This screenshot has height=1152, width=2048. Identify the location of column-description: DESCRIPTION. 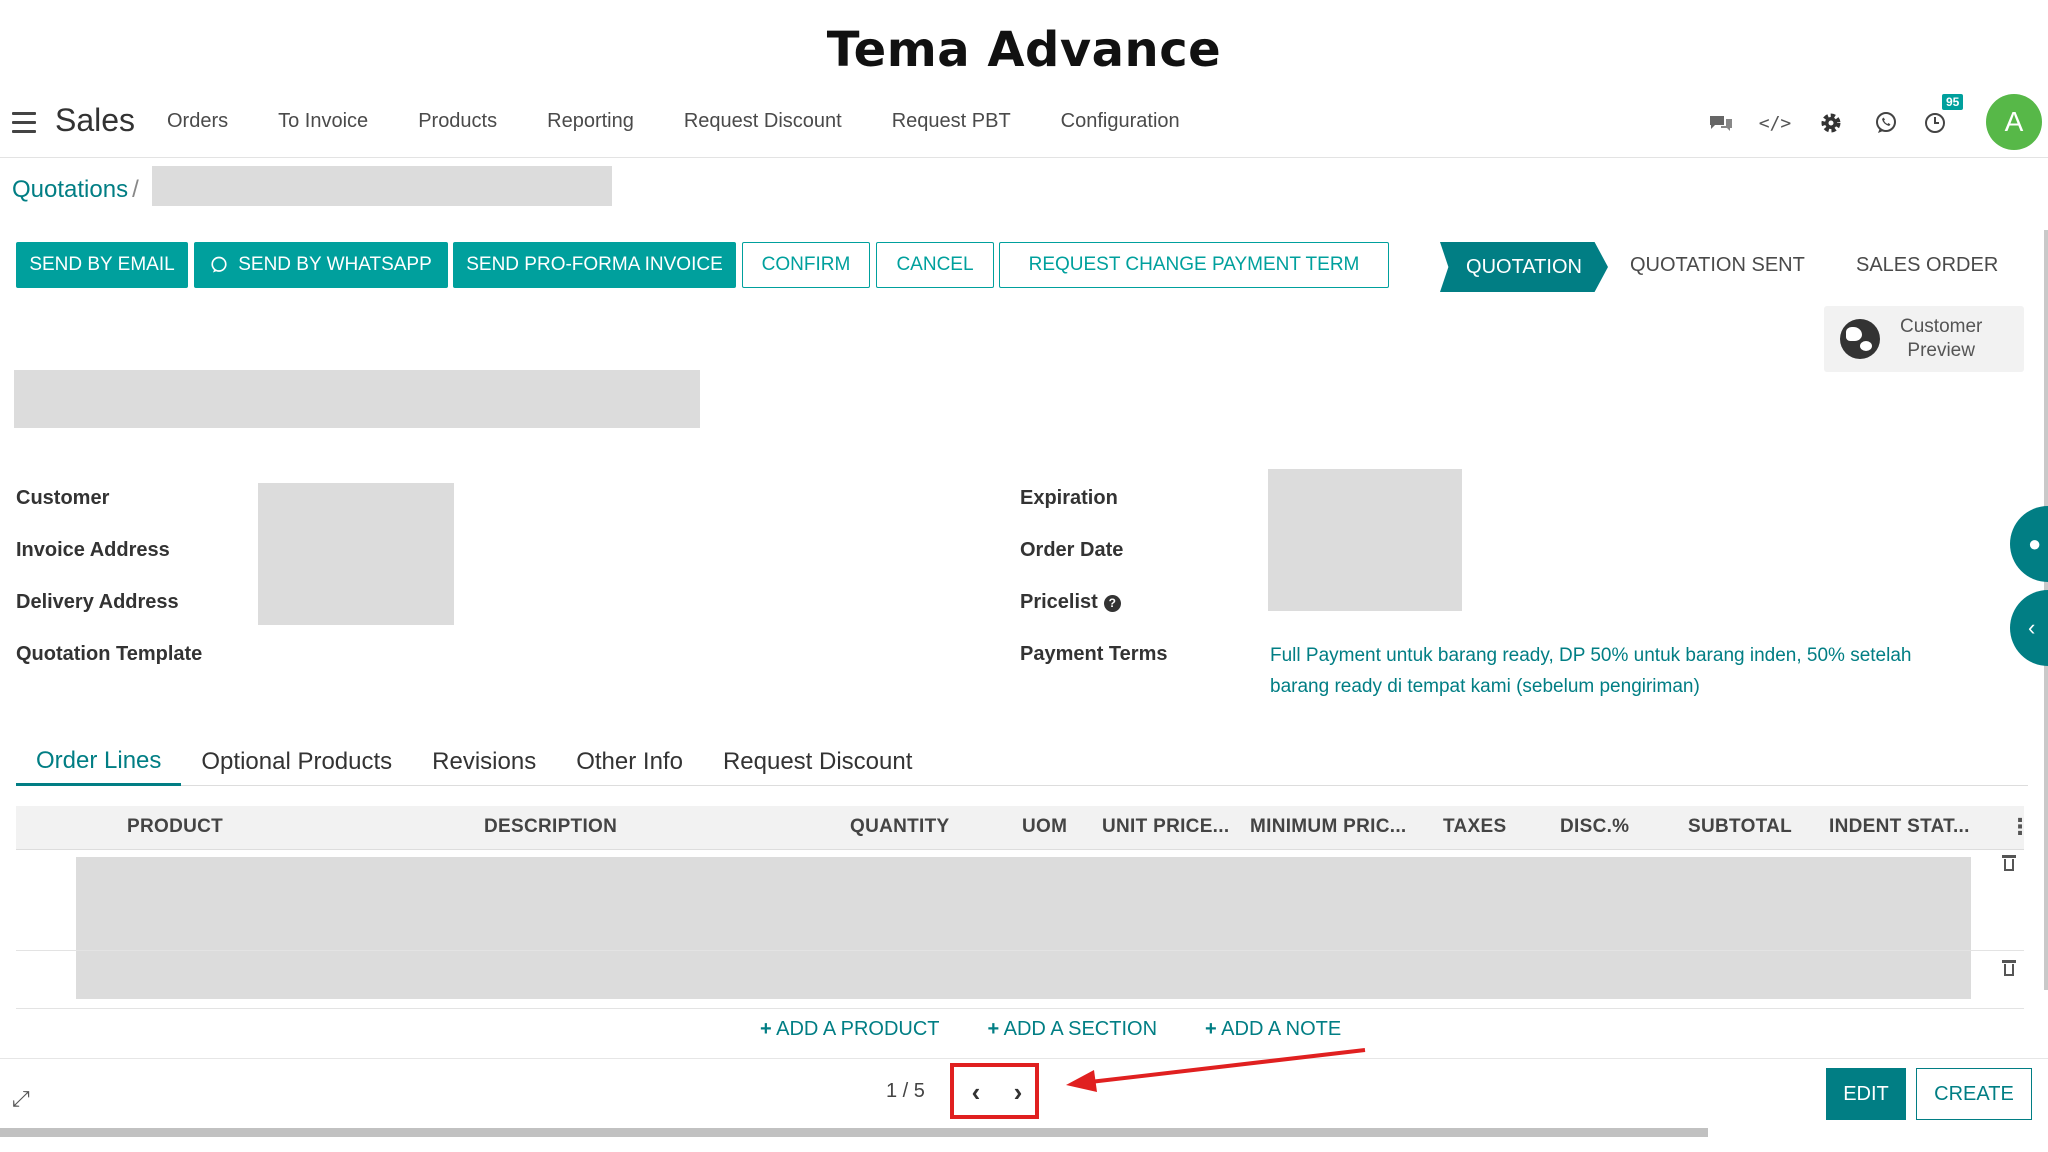
(550, 827).